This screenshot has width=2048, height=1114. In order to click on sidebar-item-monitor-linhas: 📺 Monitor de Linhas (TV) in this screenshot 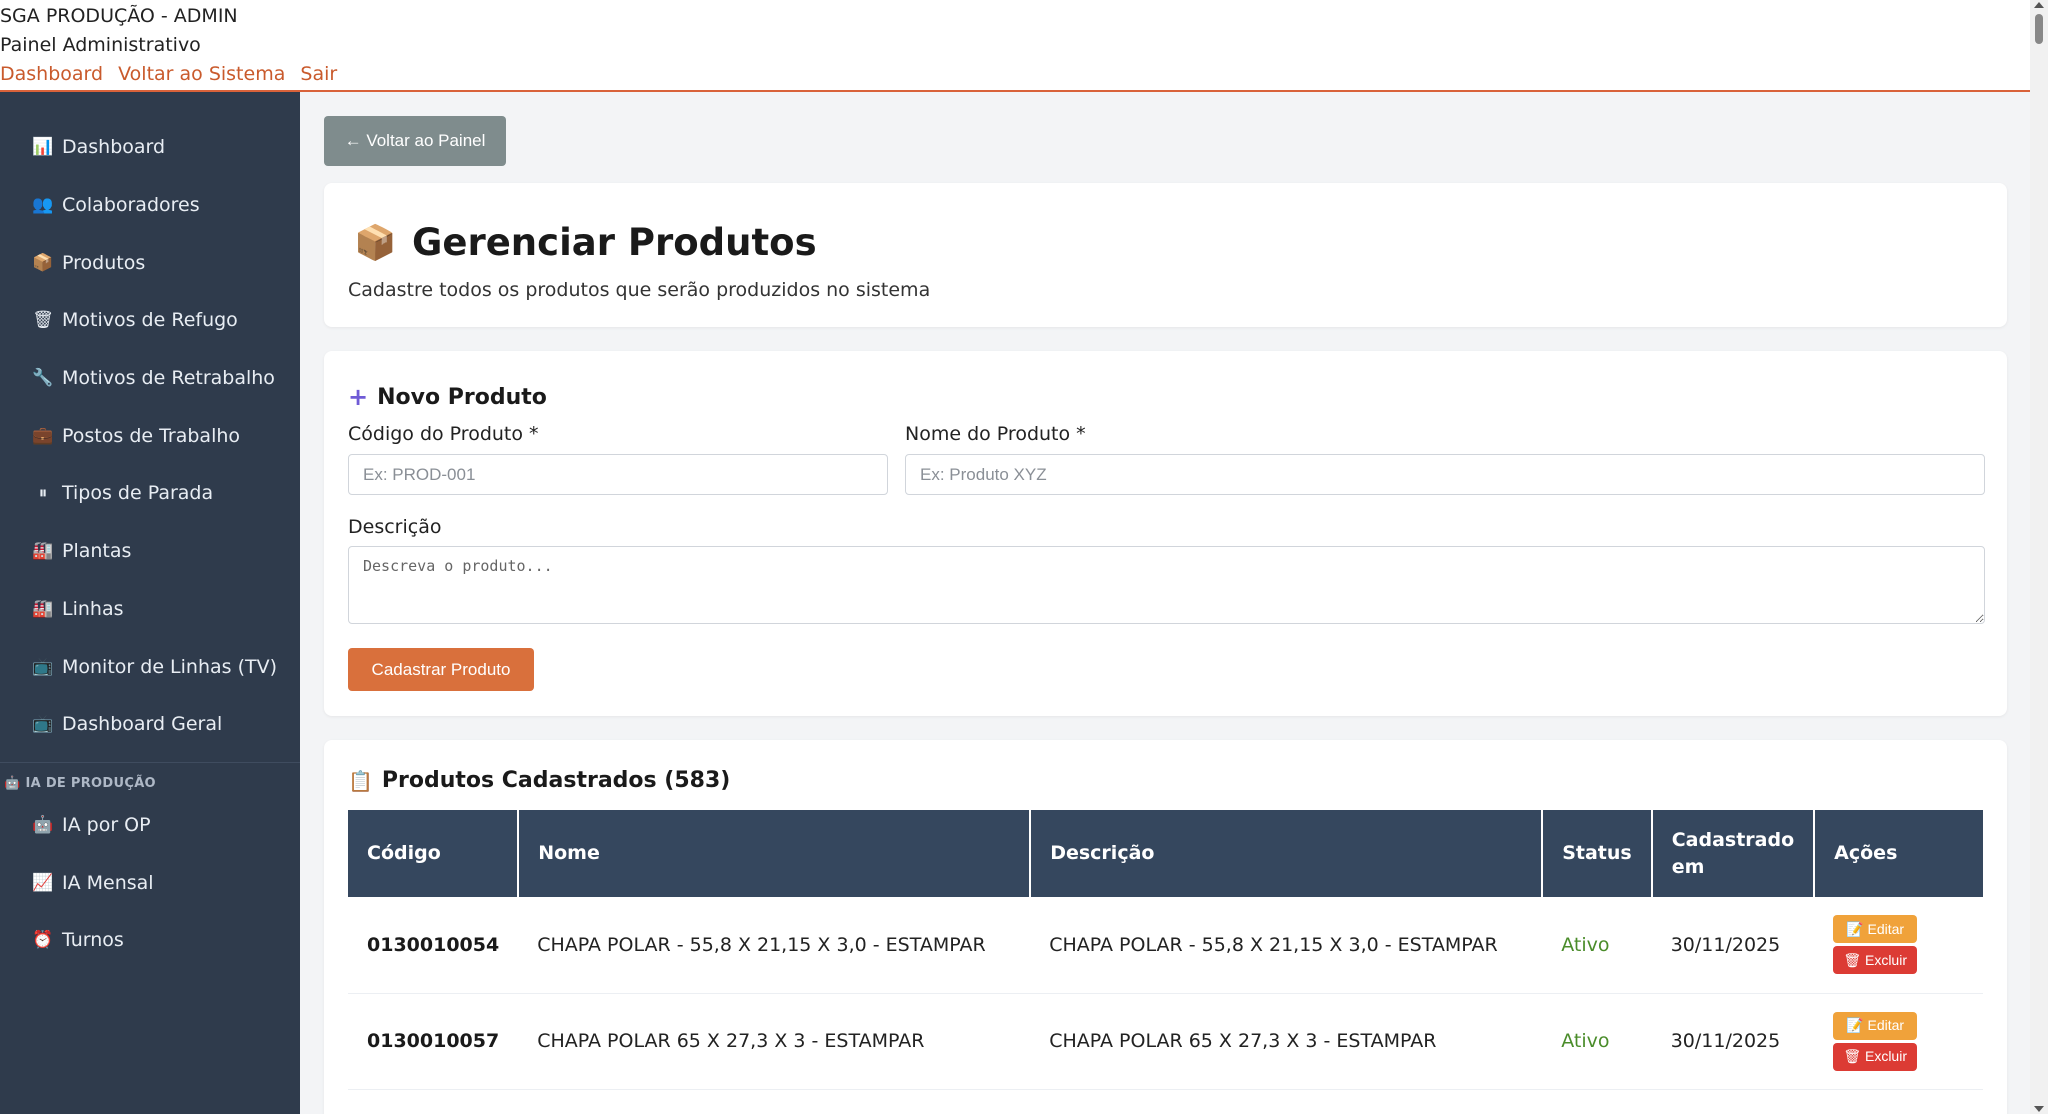, I will do `click(150, 667)`.